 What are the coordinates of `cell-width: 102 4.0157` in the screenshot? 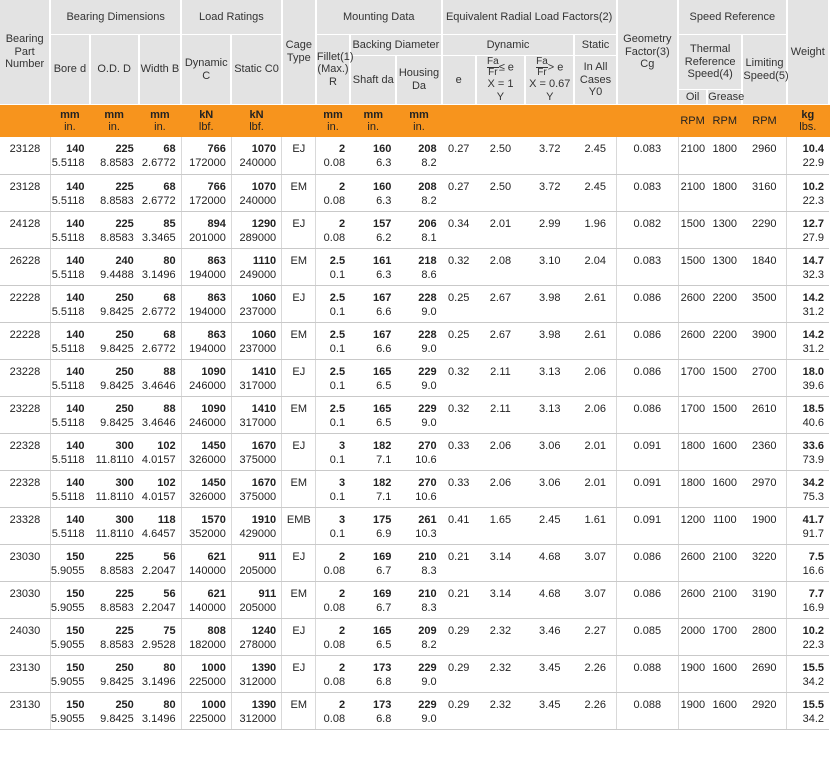 It's located at (160, 489).